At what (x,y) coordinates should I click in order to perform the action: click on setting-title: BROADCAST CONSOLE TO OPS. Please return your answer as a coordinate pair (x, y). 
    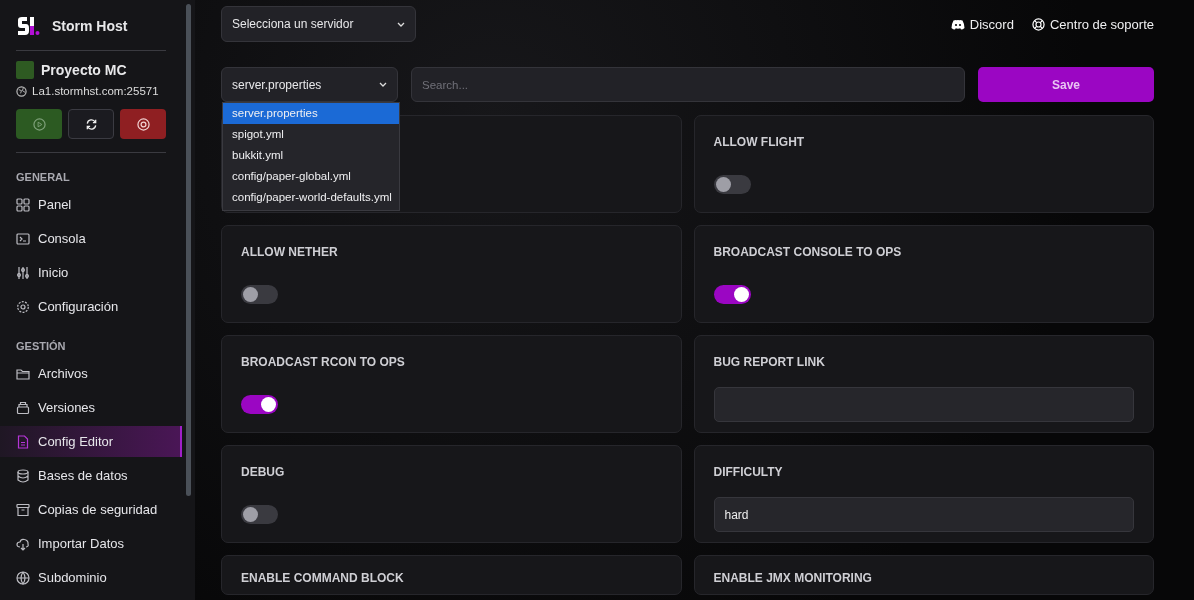
    Looking at the image, I should click on (808, 252).